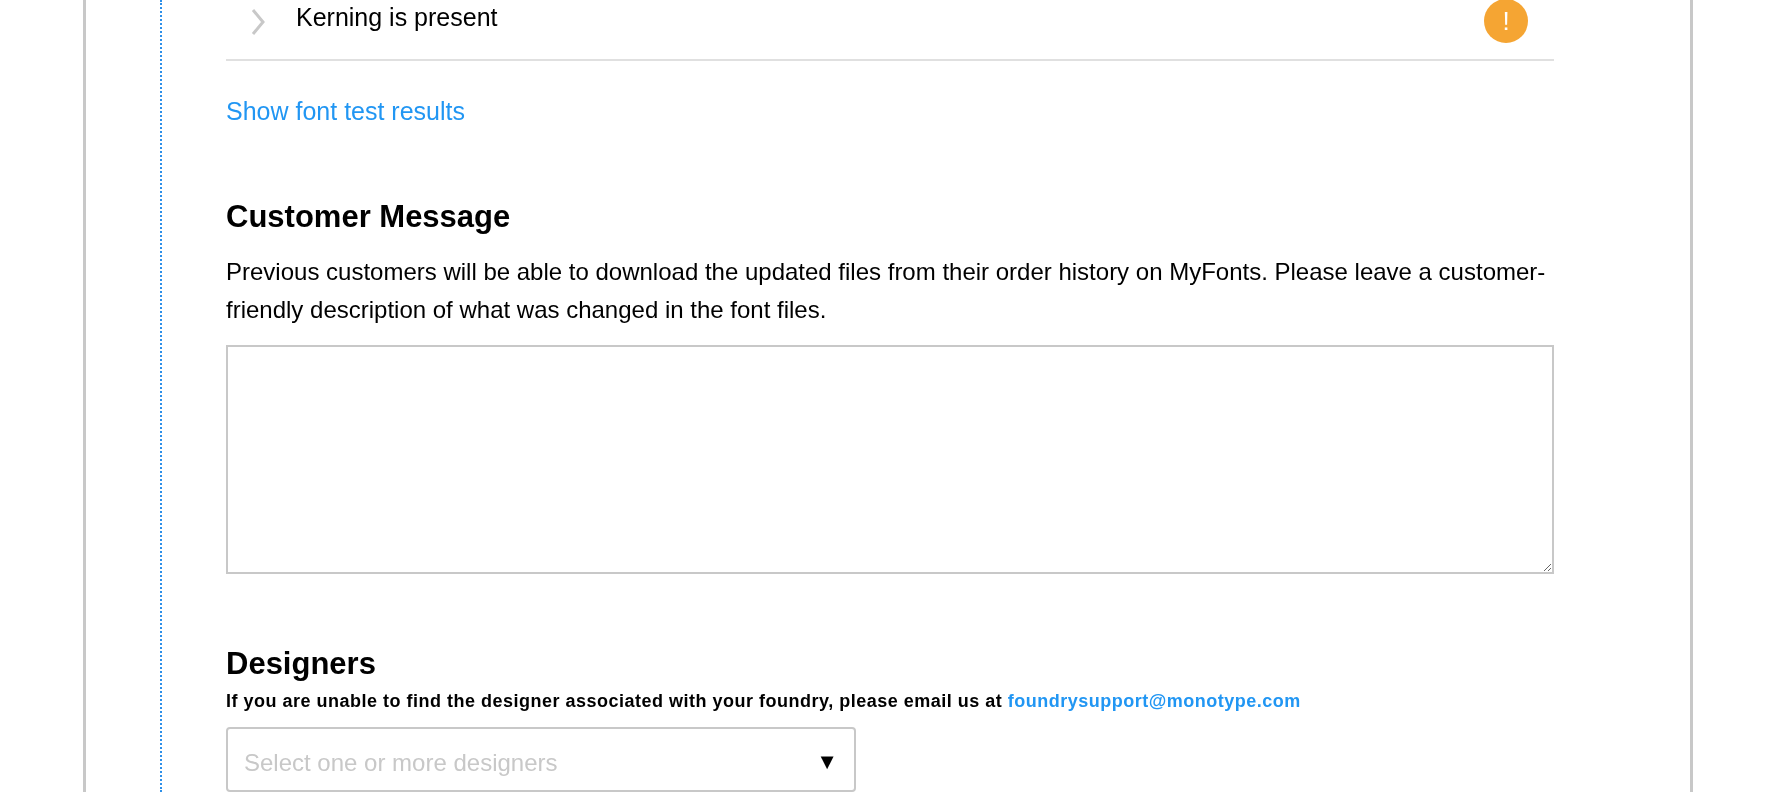 Image resolution: width=1792 pixels, height=792 pixels. I want to click on warning-badge: !, so click(1506, 21).